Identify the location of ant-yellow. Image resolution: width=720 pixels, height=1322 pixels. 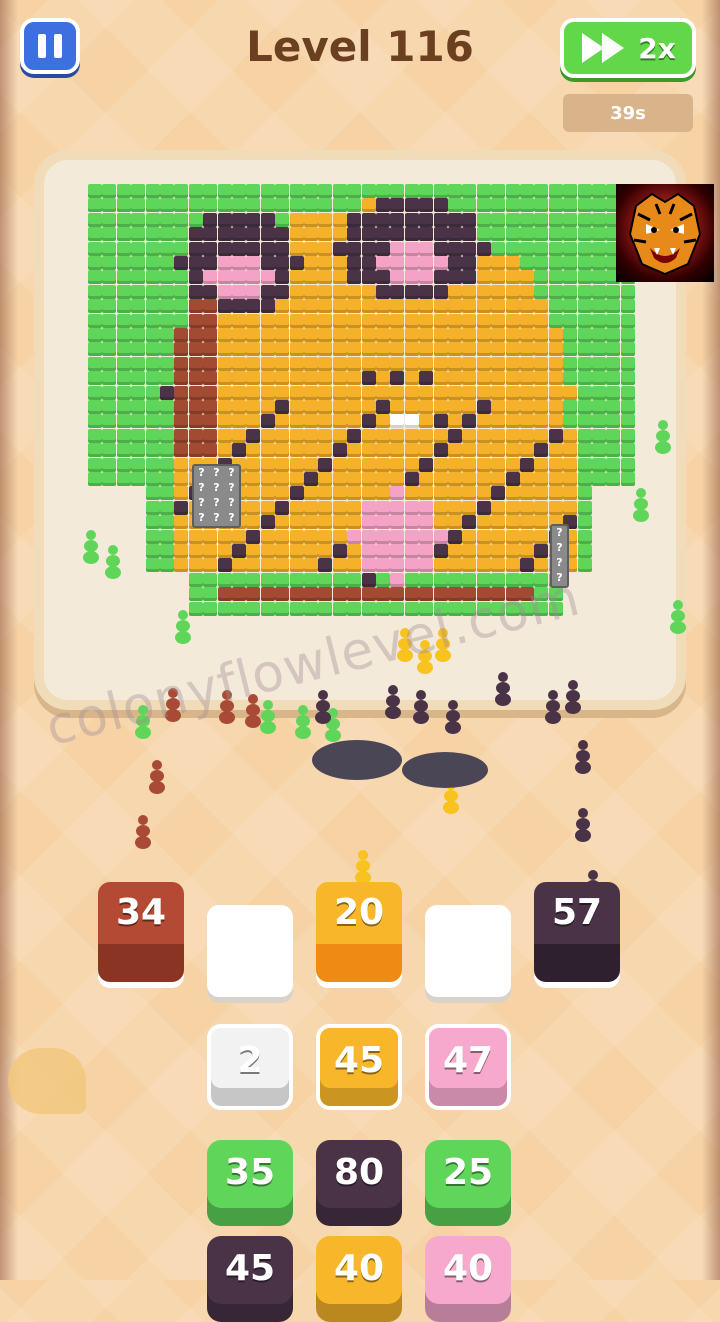
(363, 867).